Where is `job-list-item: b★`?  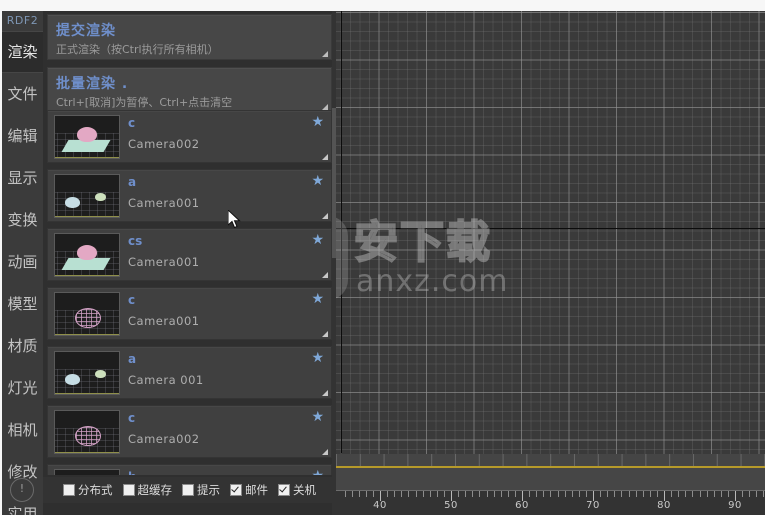 job-list-item: b★ is located at coordinates (189, 469).